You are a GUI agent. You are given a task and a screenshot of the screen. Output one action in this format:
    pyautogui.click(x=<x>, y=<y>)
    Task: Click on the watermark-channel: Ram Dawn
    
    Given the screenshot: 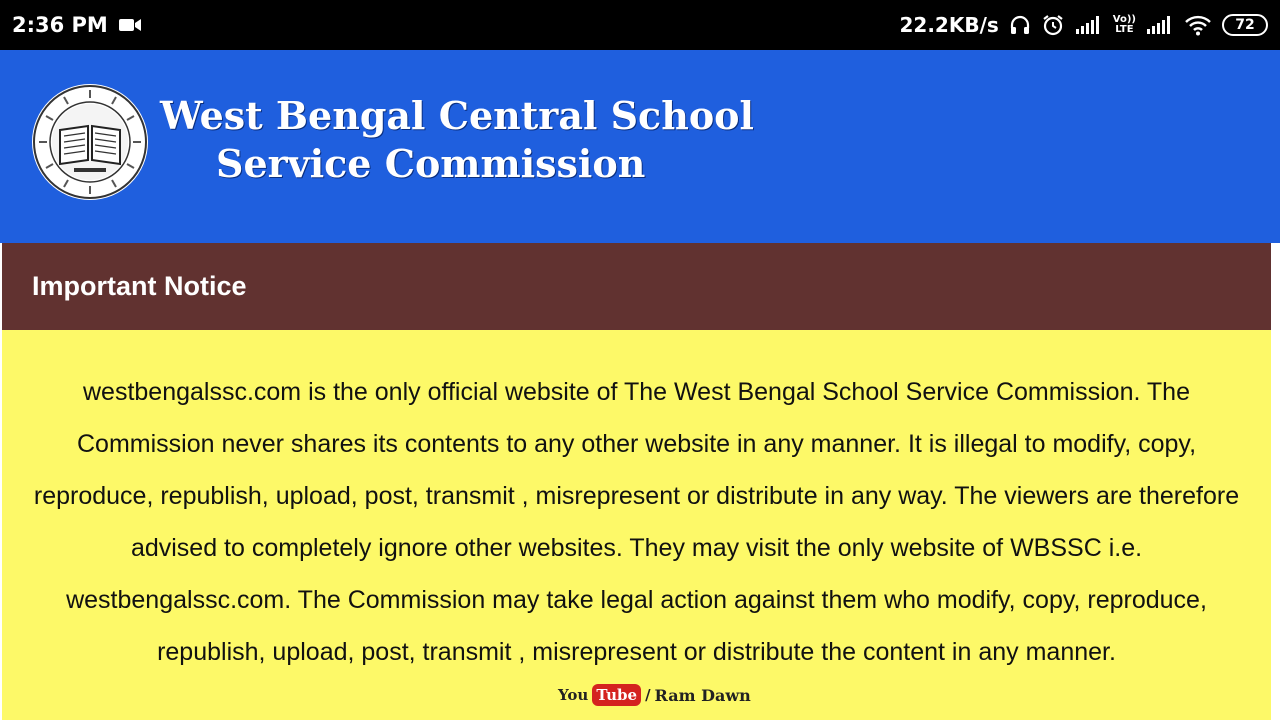 What is the action you would take?
    pyautogui.click(x=702, y=695)
    